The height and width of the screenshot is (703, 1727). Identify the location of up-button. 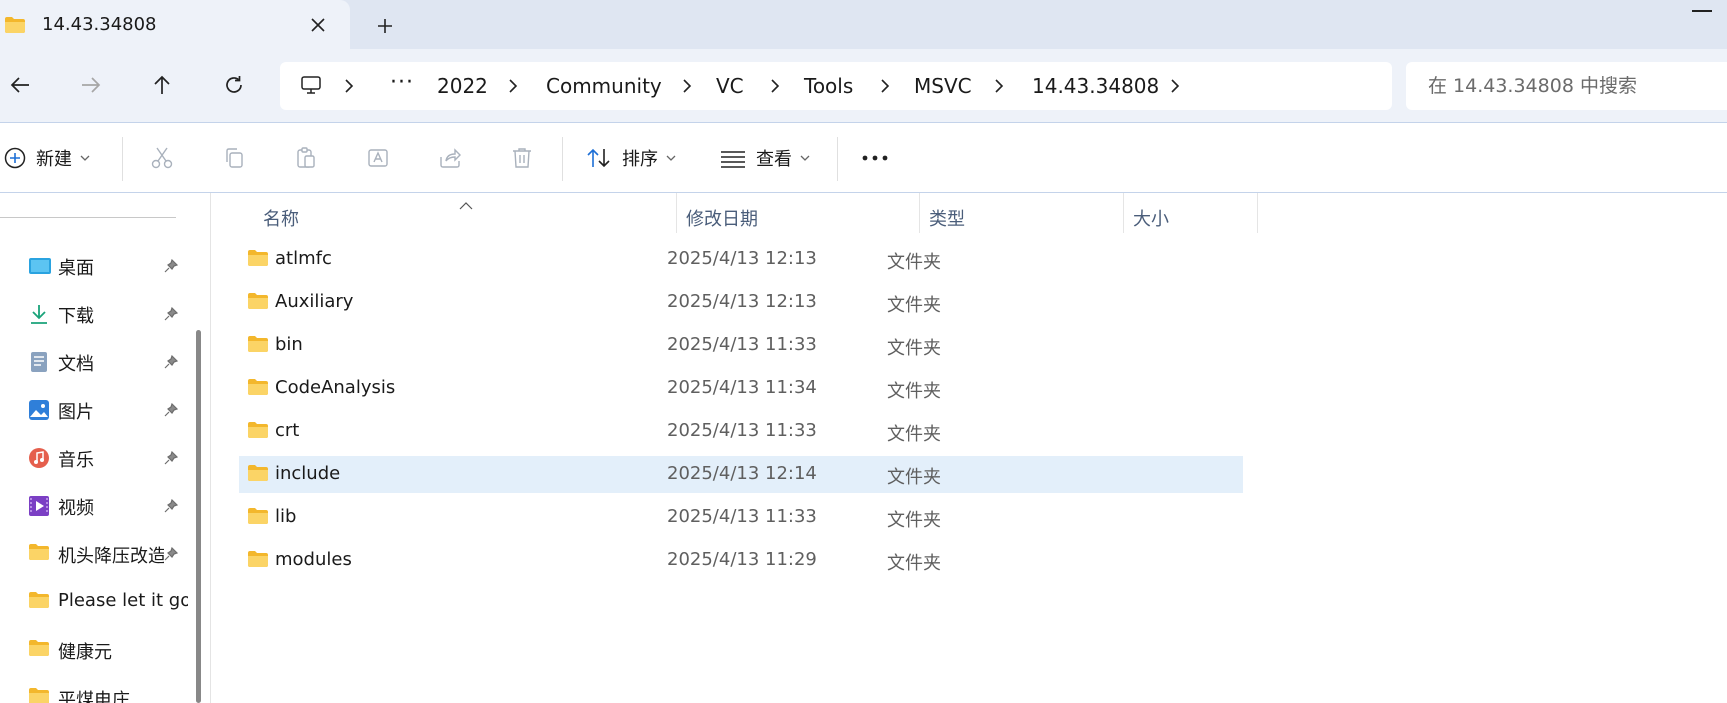
(162, 85).